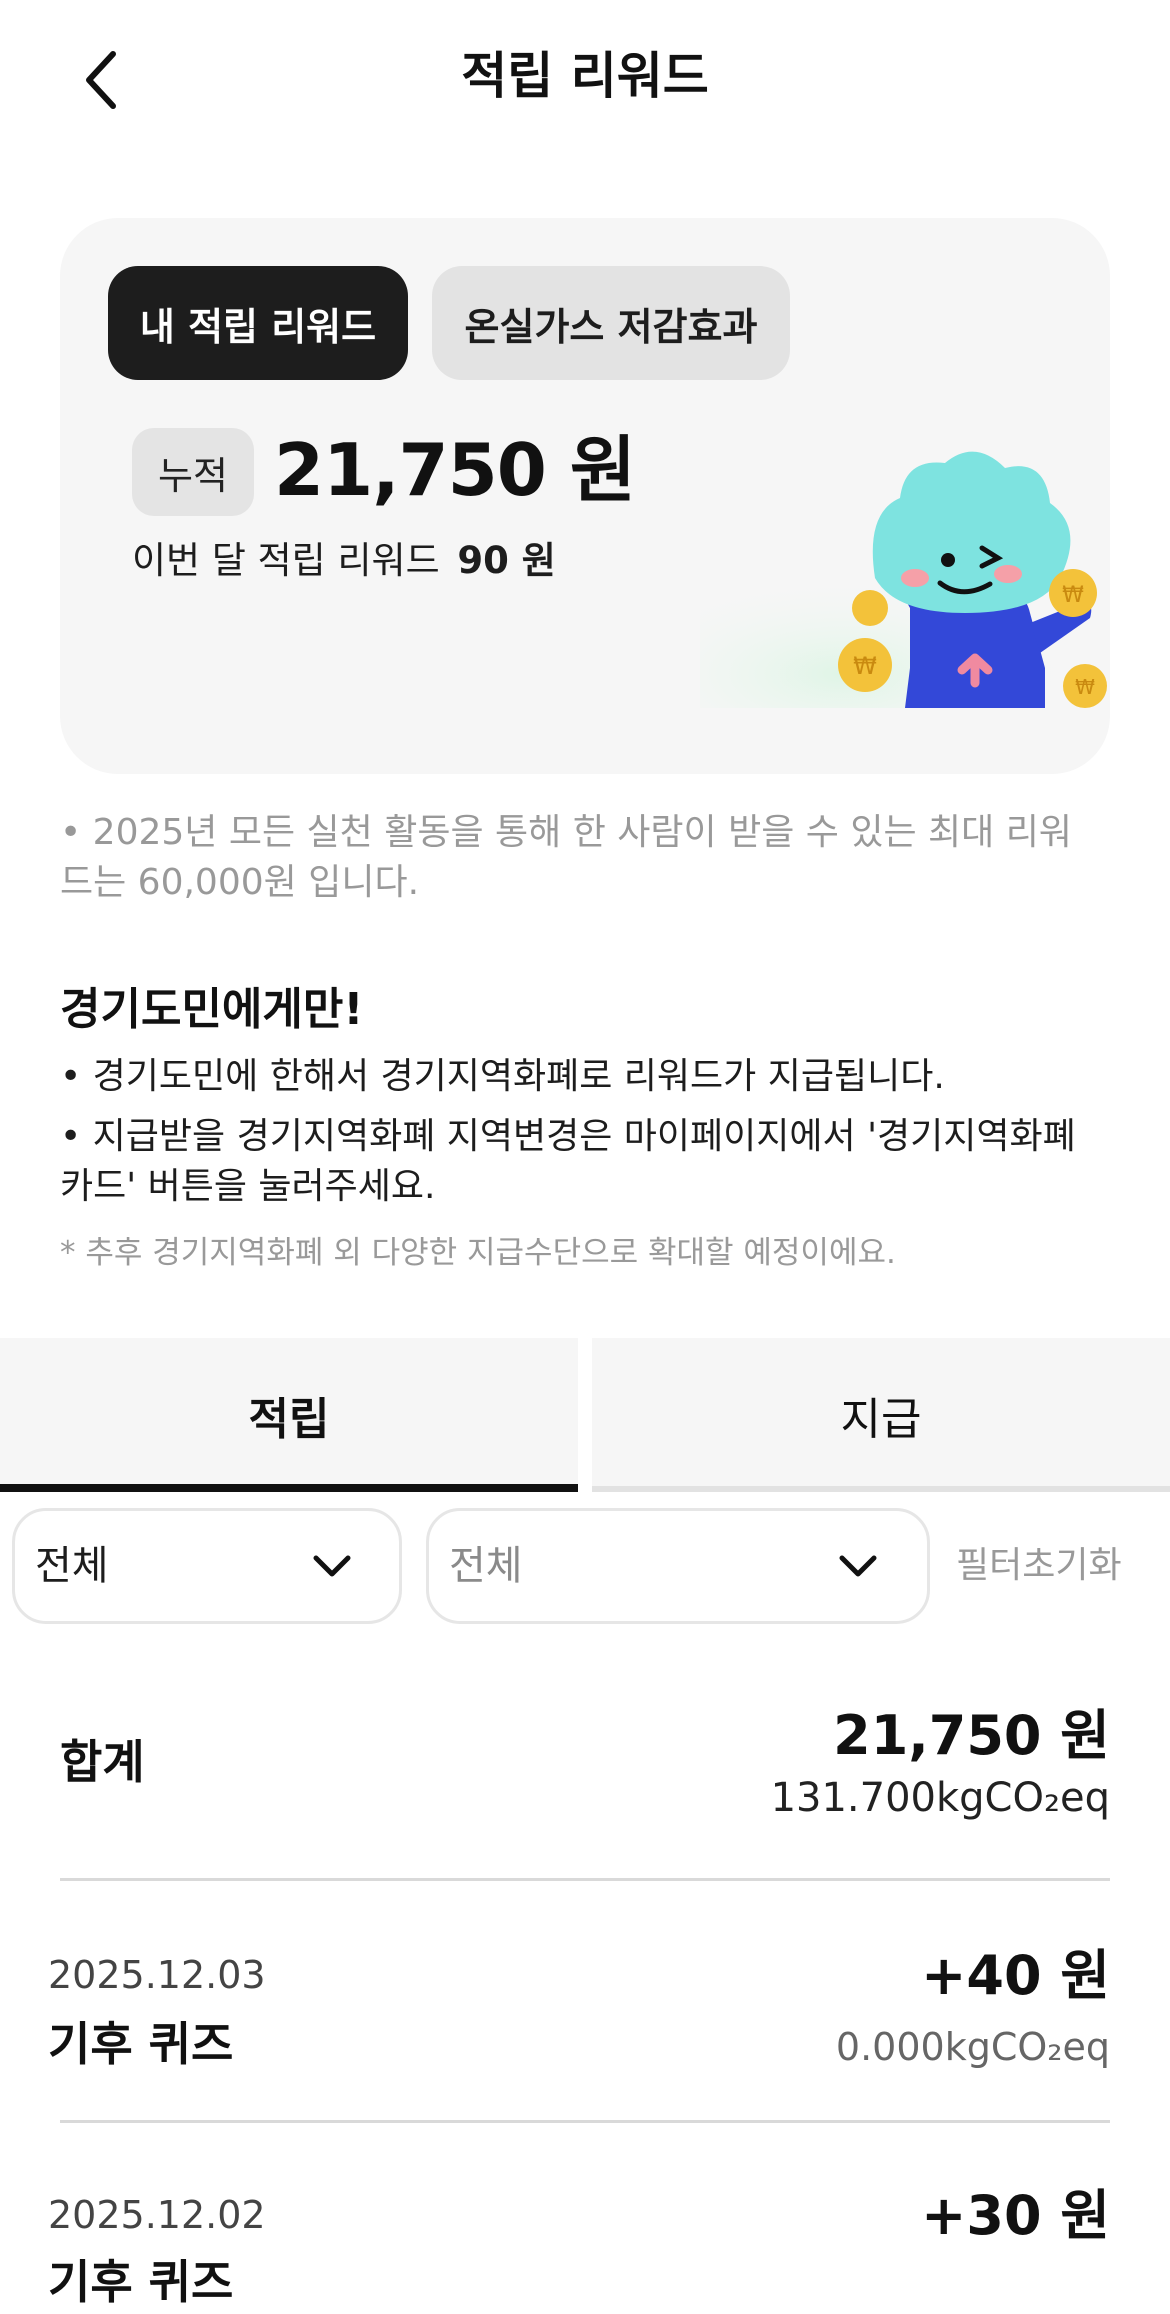 Image resolution: width=1170 pixels, height=2314 pixels. What do you see at coordinates (940, 1798) in the screenshot?
I see `total-co2: 131.700kgCO₂eq` at bounding box center [940, 1798].